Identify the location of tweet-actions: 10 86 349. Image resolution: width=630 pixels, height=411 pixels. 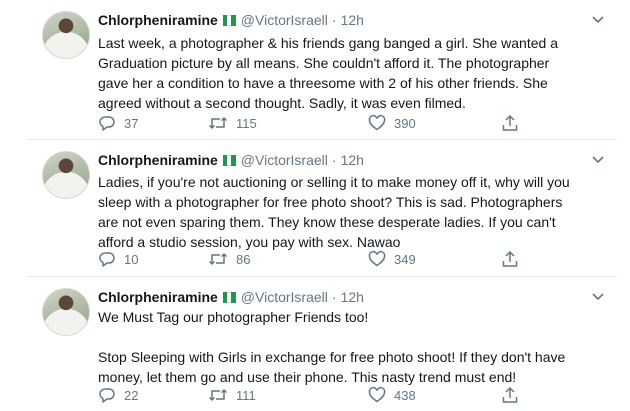
(328, 260).